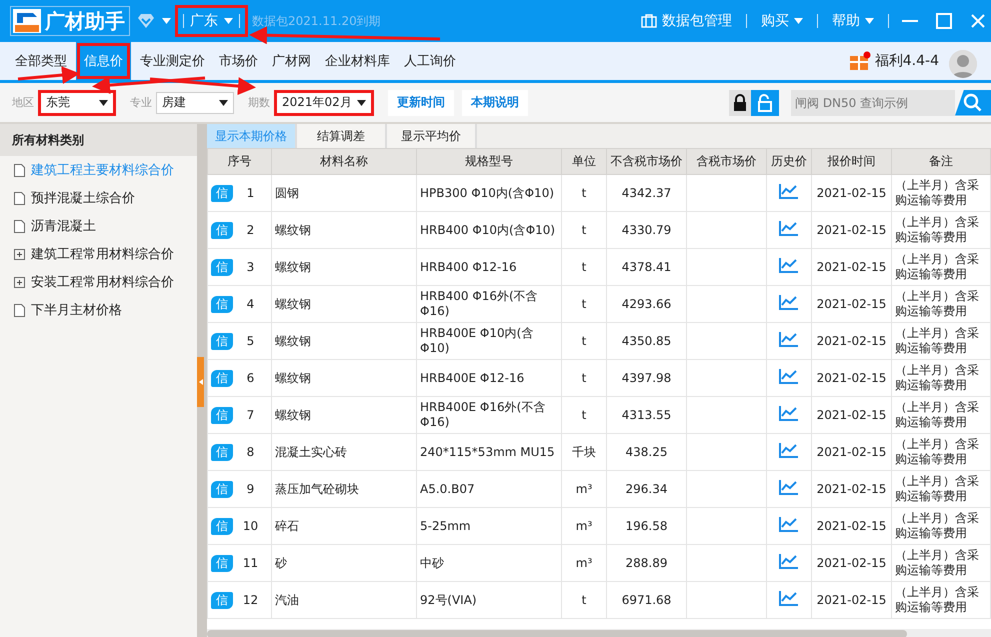  I want to click on diamond-icon, so click(146, 21).